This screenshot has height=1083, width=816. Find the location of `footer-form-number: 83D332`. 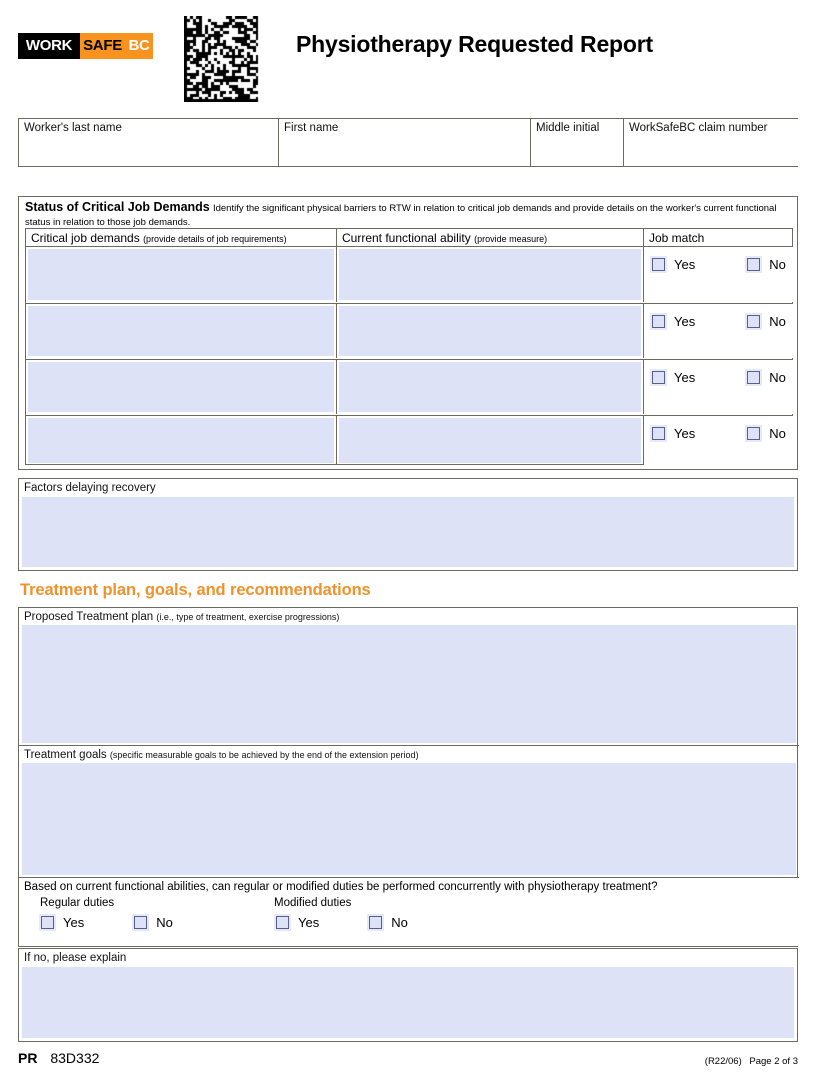

footer-form-number: 83D332 is located at coordinates (75, 1058).